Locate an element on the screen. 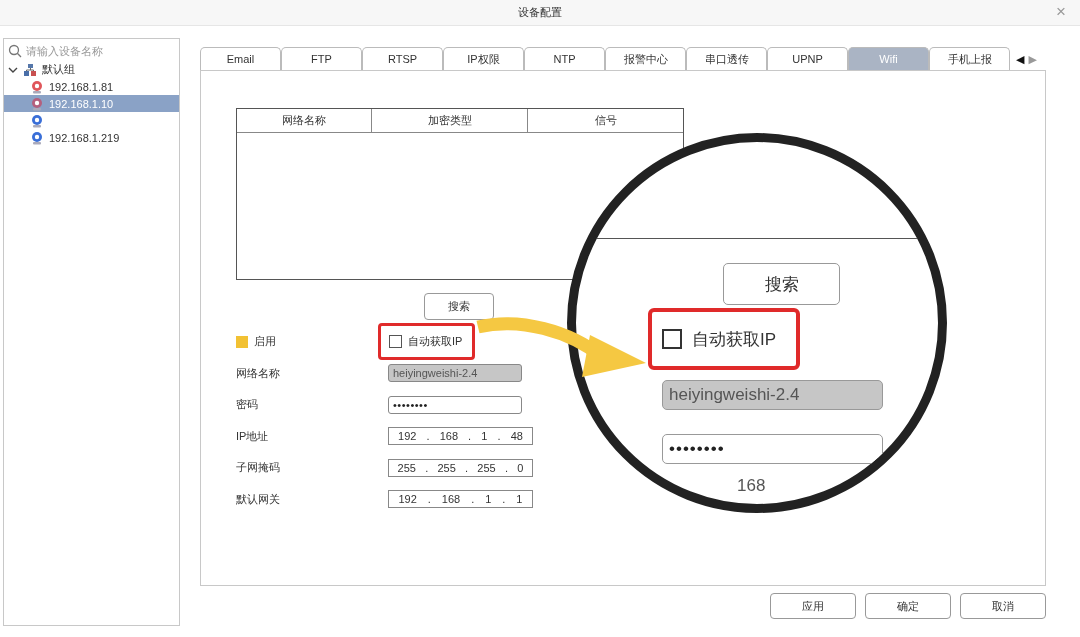  field-label: IP地址 is located at coordinates (253, 436).